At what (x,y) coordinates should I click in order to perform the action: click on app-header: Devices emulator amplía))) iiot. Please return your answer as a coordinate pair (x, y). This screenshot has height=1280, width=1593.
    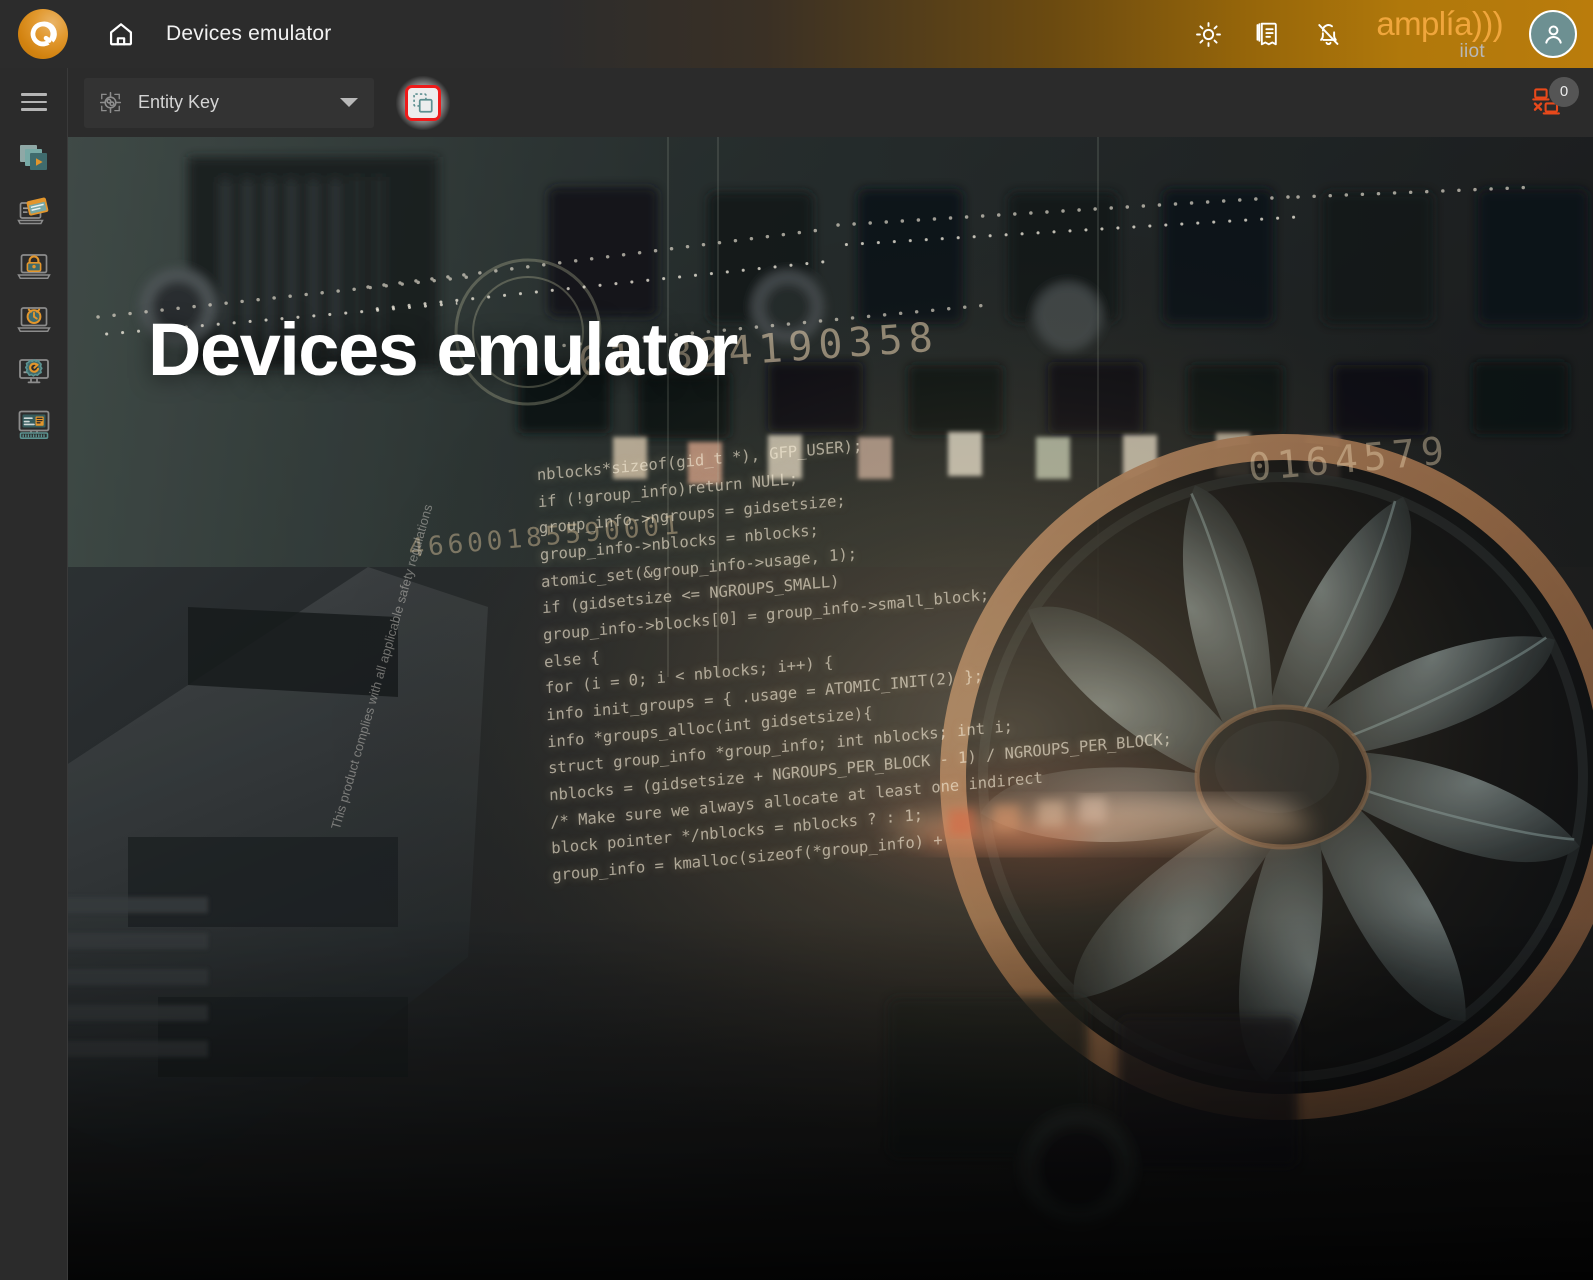
    Looking at the image, I should click on (796, 34).